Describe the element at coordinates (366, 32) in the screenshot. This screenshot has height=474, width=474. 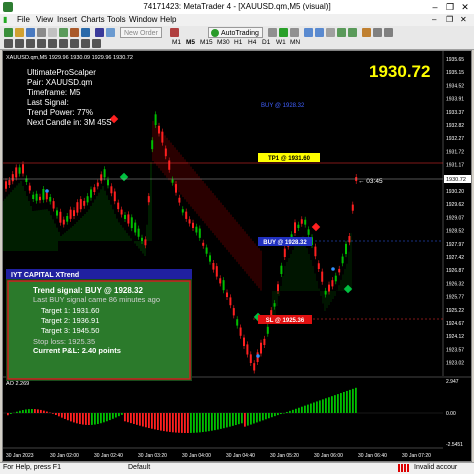
I see `indicators-icon` at that location.